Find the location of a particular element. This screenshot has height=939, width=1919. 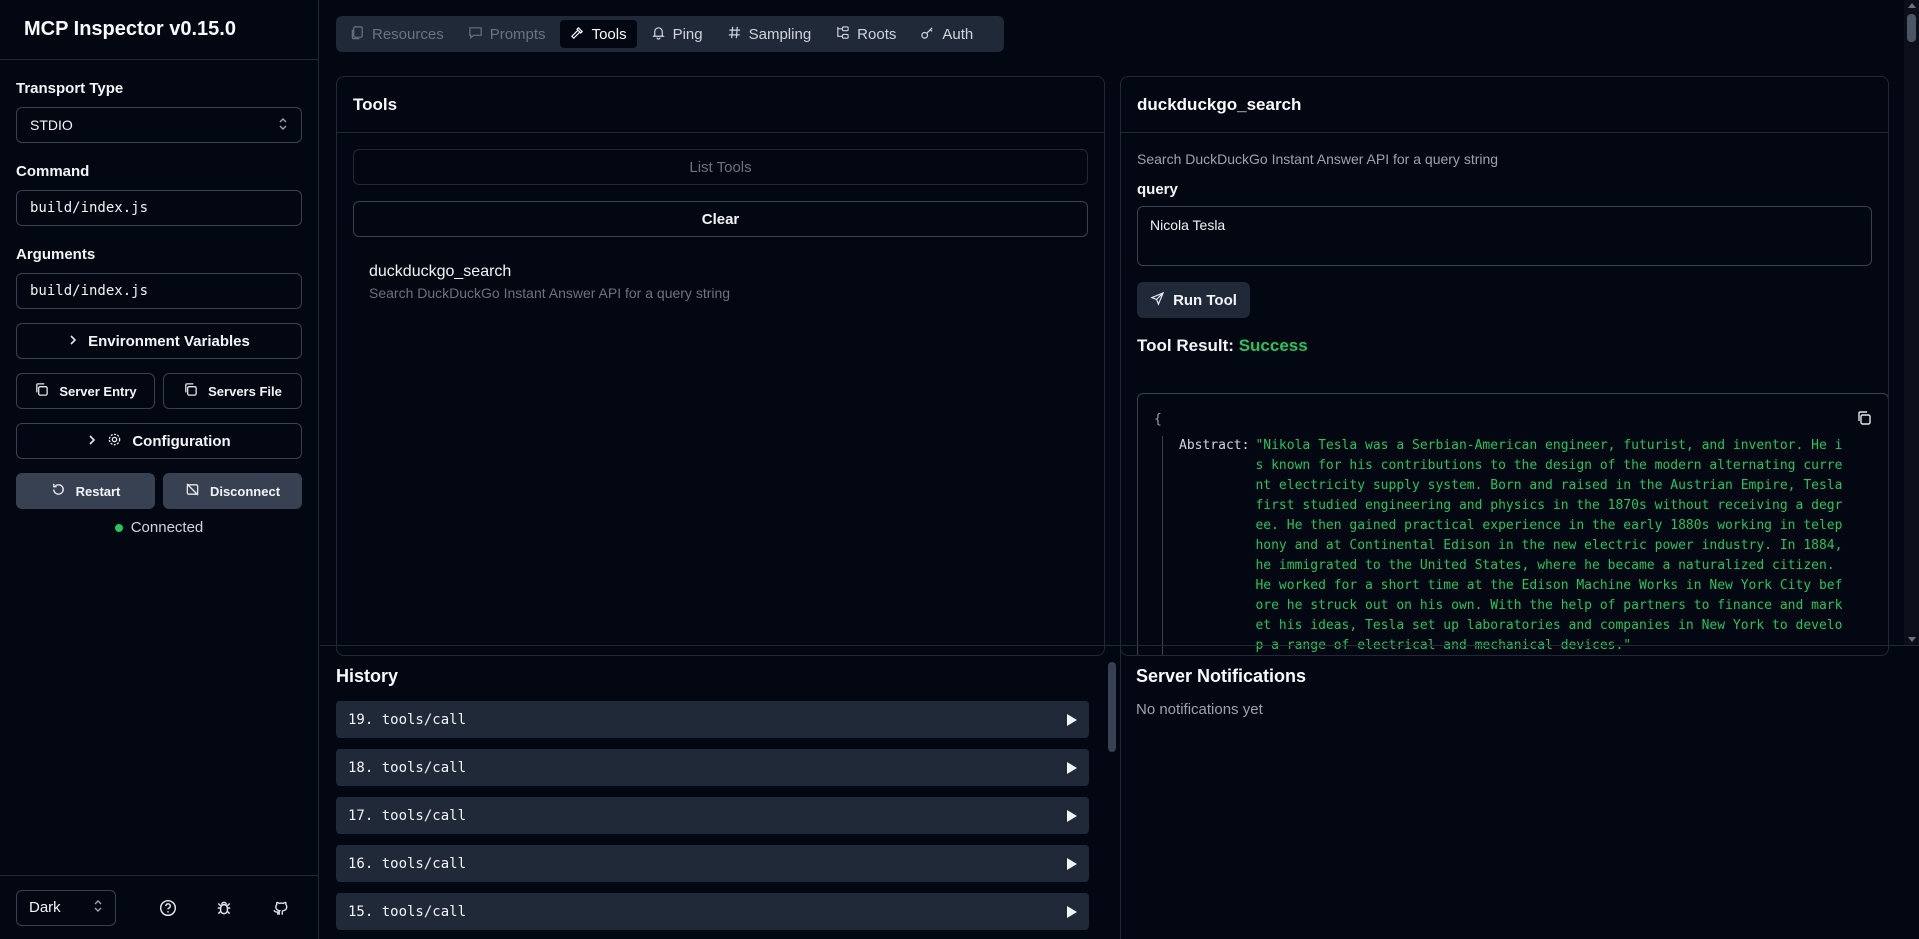

connection-status: Connected is located at coordinates (159, 527).